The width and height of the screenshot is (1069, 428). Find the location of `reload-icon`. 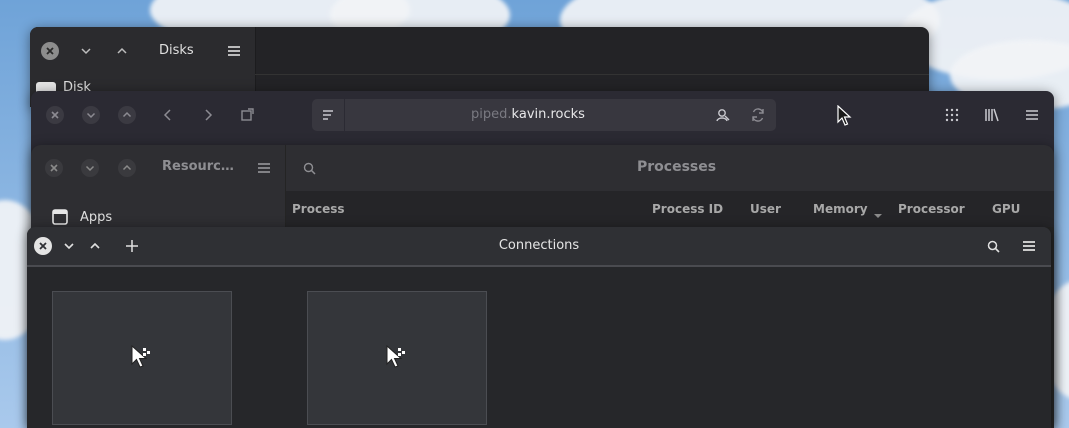

reload-icon is located at coordinates (758, 115).